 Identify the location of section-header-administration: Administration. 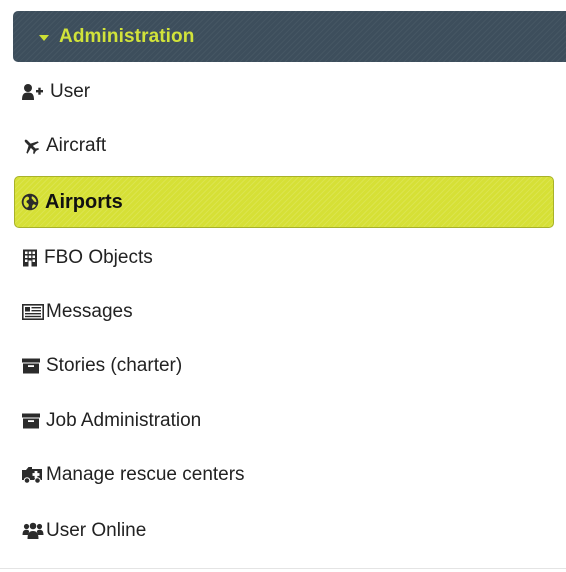
(289, 36).